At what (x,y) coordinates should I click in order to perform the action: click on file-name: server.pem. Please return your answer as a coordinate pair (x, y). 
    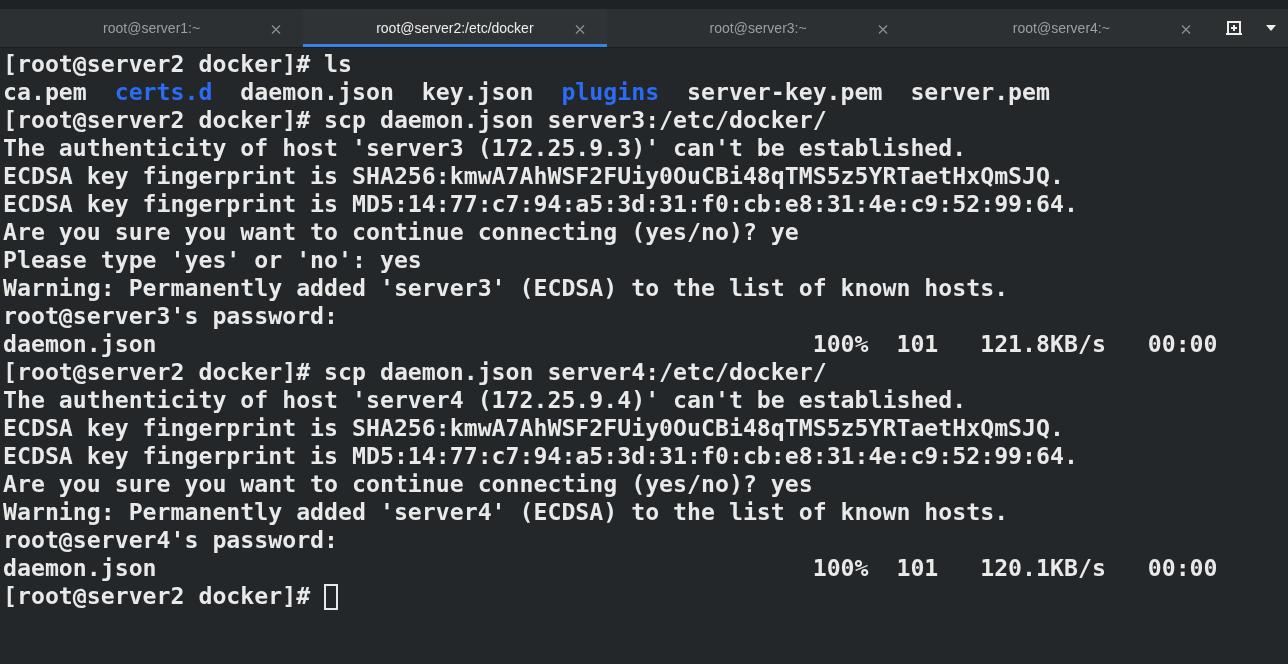
    Looking at the image, I should click on (980, 91).